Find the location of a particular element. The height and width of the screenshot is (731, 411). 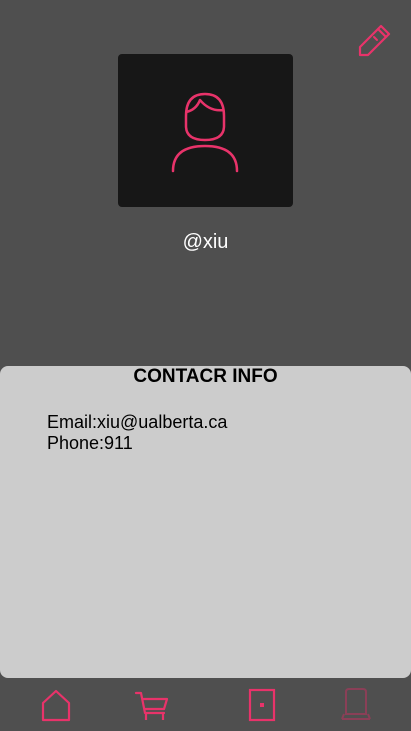

avatar is located at coordinates (205, 130).